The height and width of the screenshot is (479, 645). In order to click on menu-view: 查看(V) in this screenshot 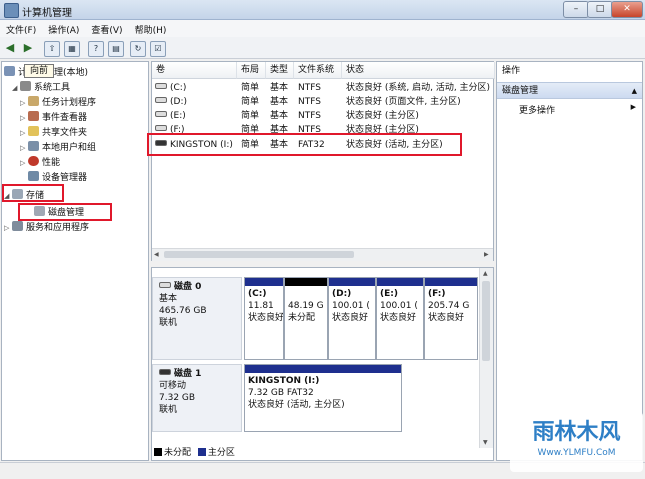, I will do `click(106, 28)`.